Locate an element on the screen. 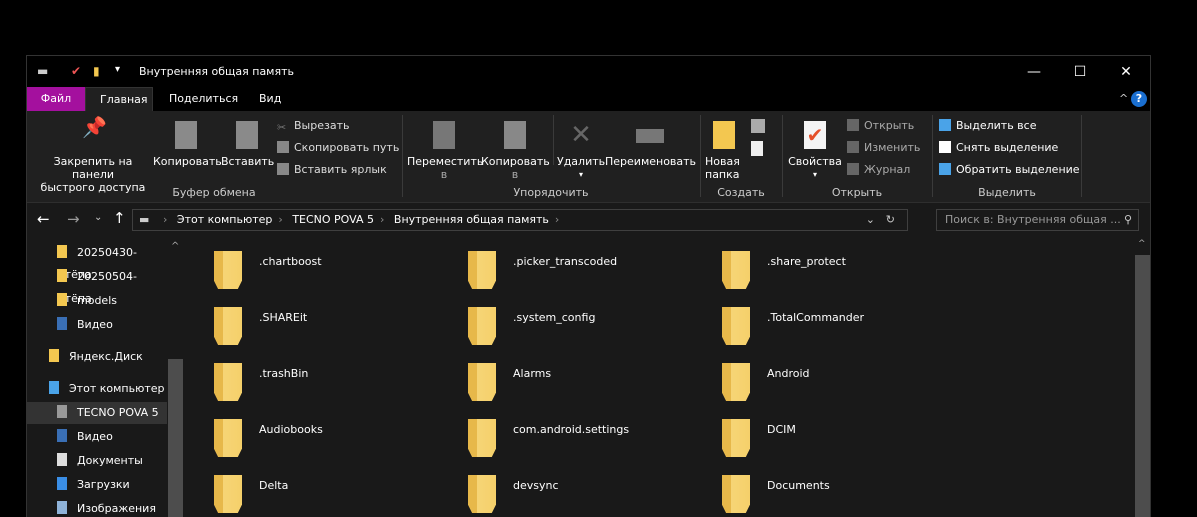 Image resolution: width=1197 pixels, height=517 pixels. paste-shortcut-button: Вставить ярлык is located at coordinates (332, 169).